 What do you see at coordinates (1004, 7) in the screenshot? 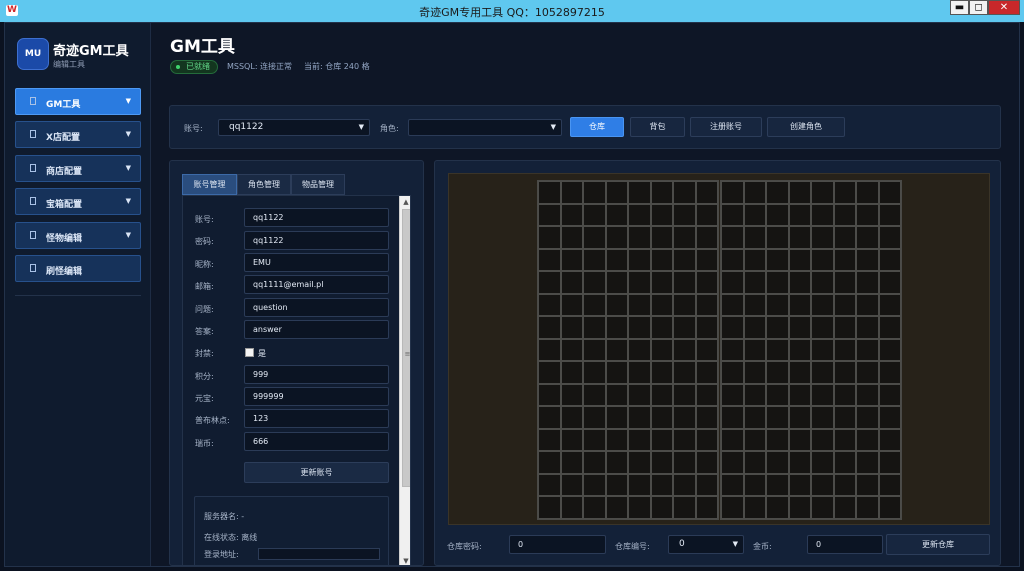
I see `close-button: ✕` at bounding box center [1004, 7].